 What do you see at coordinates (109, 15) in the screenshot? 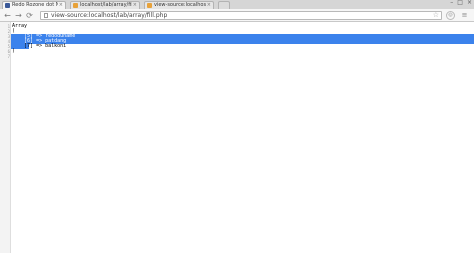
I see `url-text: view-source:localhost/lab/array/fill.php` at bounding box center [109, 15].